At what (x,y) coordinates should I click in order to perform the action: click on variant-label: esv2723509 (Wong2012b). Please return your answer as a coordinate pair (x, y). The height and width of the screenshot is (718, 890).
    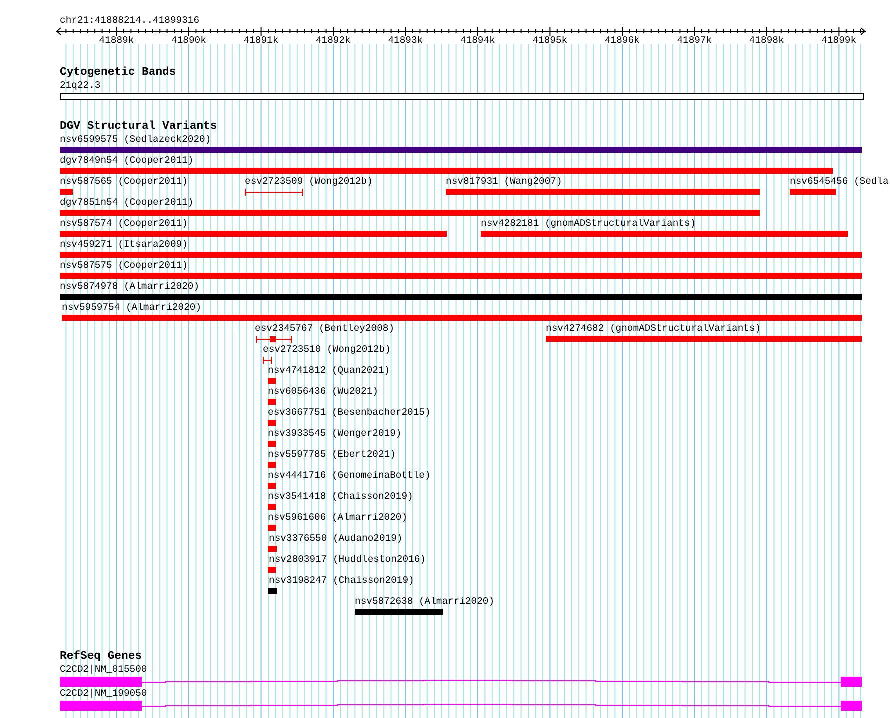
    Looking at the image, I should click on (309, 182).